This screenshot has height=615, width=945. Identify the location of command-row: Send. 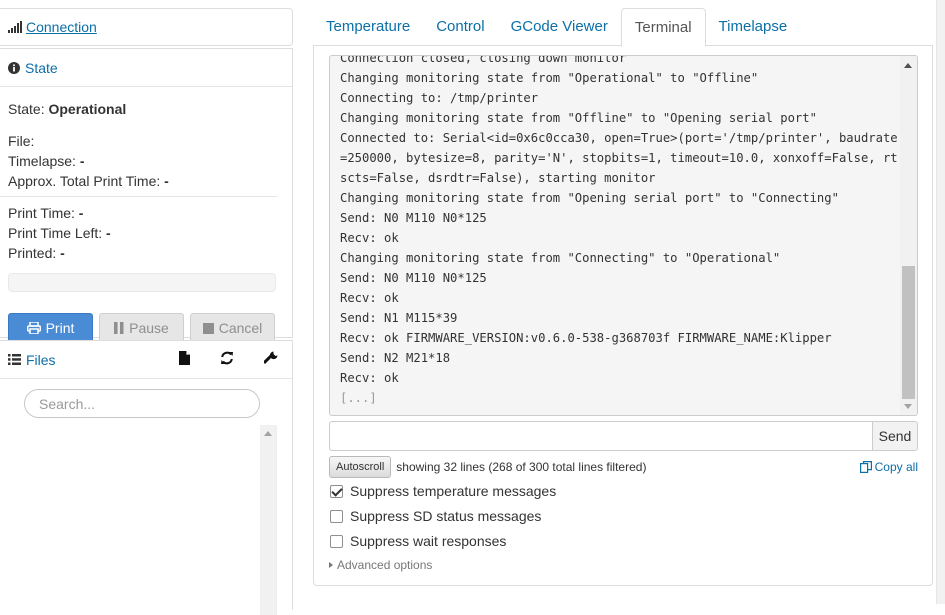
(623, 436).